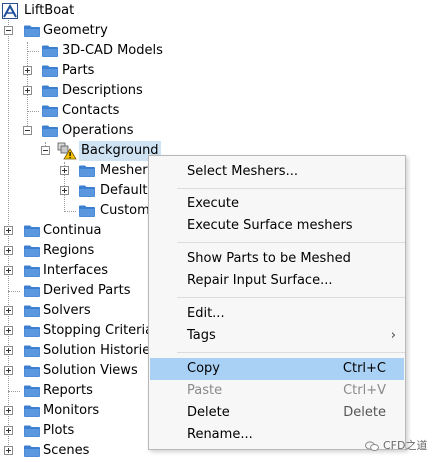 The image size is (439, 462). What do you see at coordinates (74, 451) in the screenshot?
I see `tree-item-scenes: Scenes` at bounding box center [74, 451].